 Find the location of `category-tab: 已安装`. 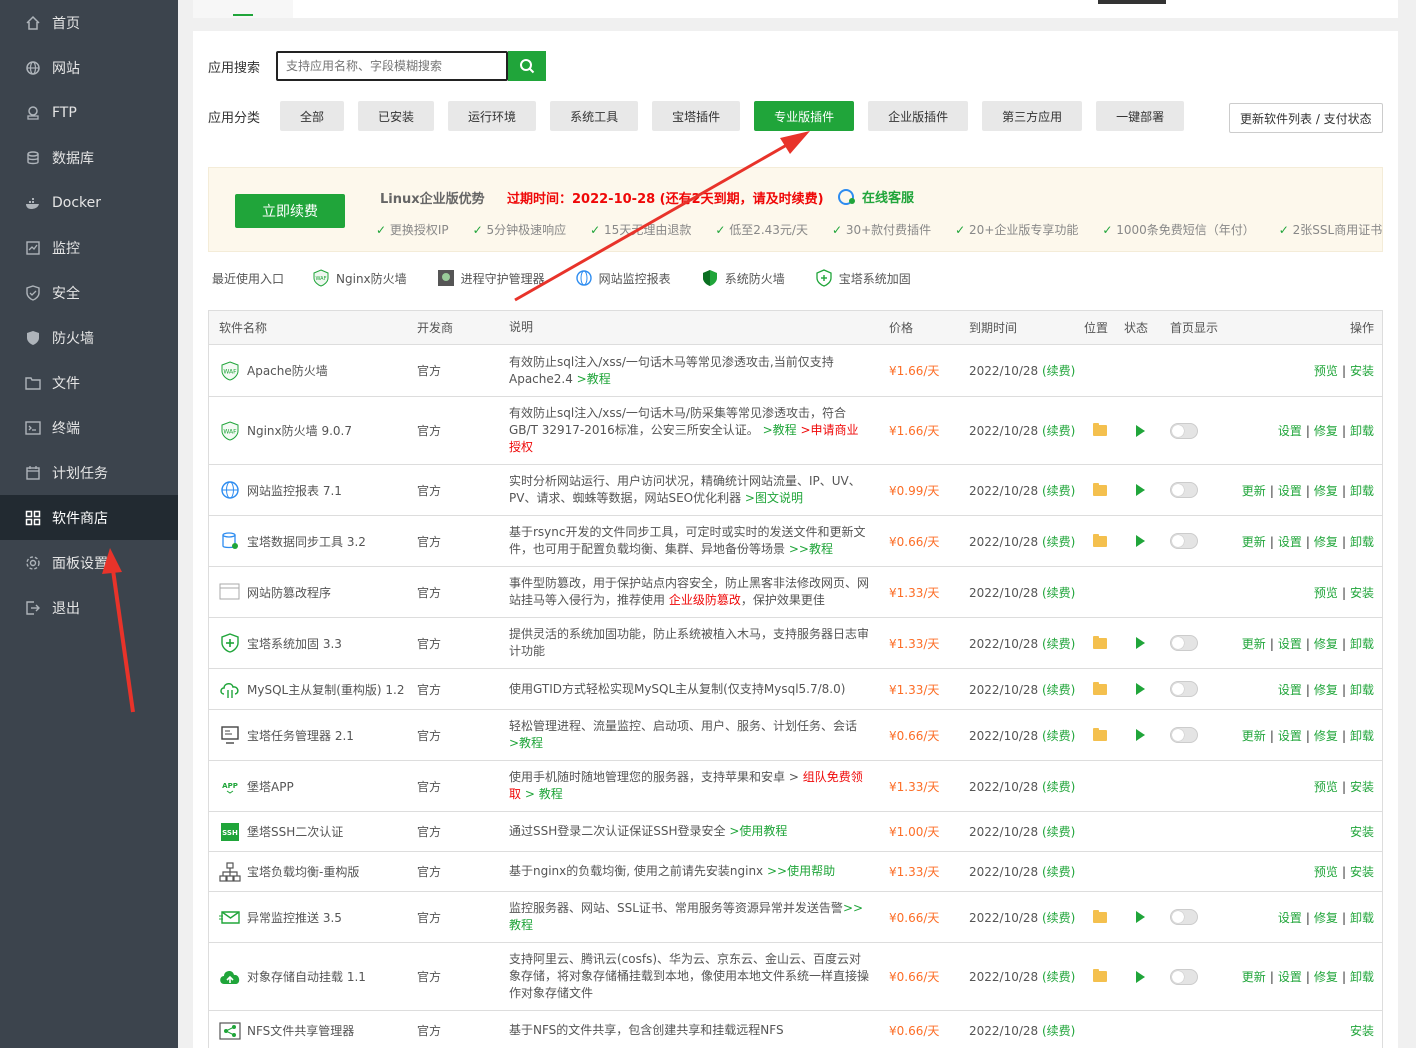

category-tab: 已安装 is located at coordinates (396, 116).